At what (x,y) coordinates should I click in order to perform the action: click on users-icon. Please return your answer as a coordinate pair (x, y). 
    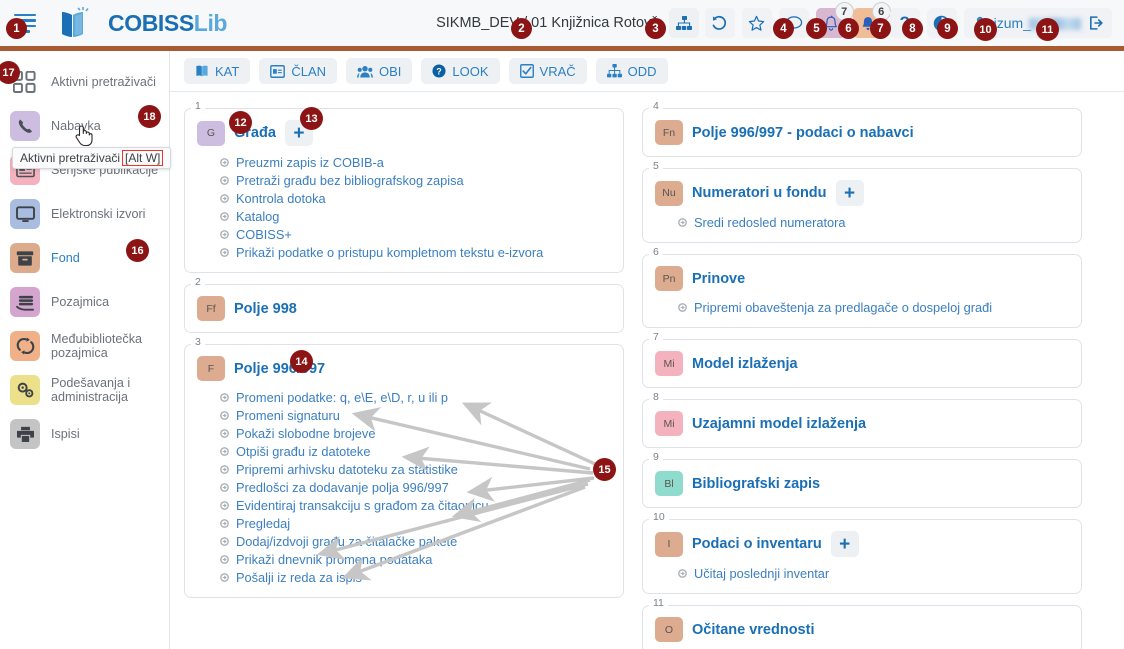
    Looking at the image, I should click on (365, 71).